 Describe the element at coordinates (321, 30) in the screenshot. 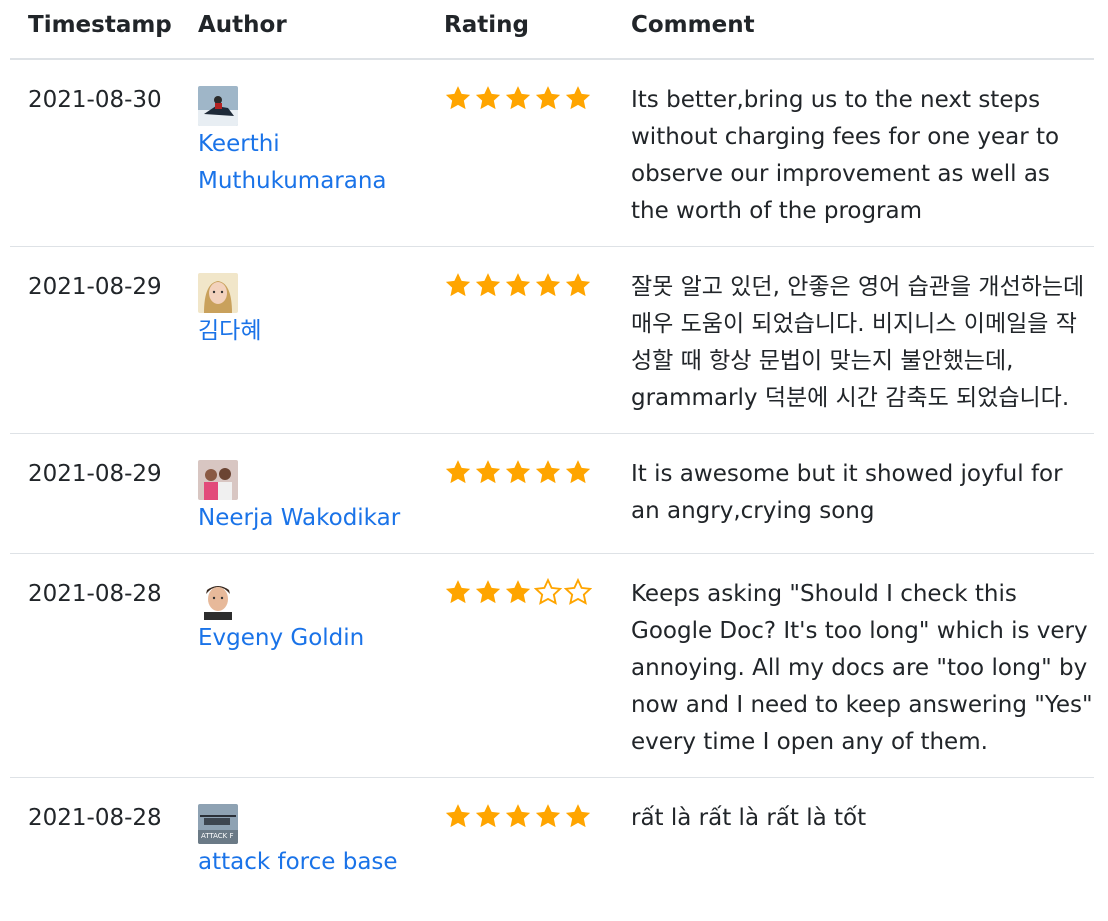

I see `author-header: Author` at that location.